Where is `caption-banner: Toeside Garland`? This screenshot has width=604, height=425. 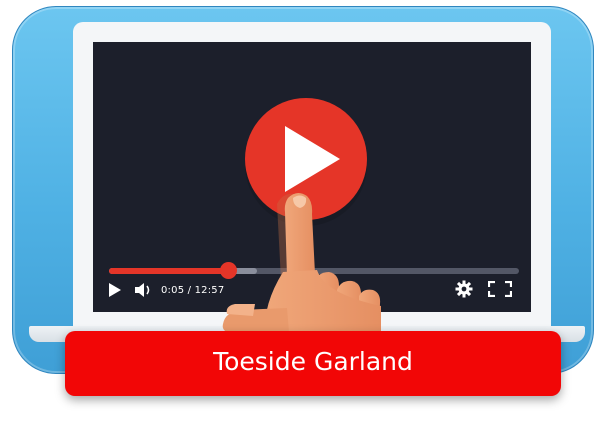 caption-banner: Toeside Garland is located at coordinates (313, 363).